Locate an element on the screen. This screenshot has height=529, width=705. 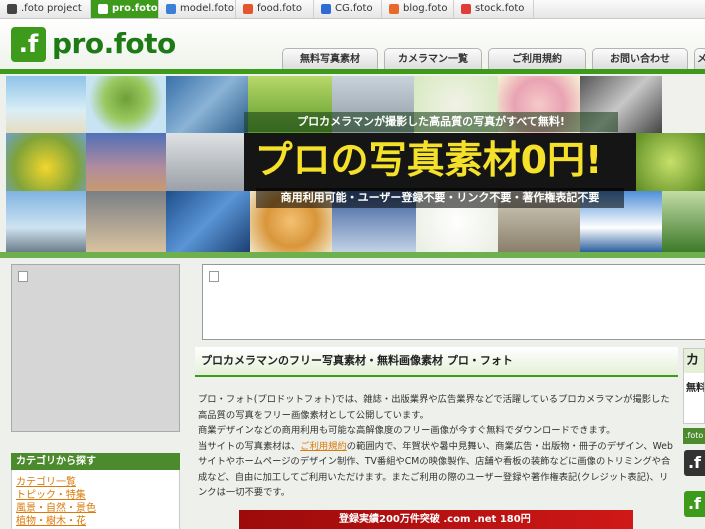
right-pro-foto-logo: .f is located at coordinates (694, 504).